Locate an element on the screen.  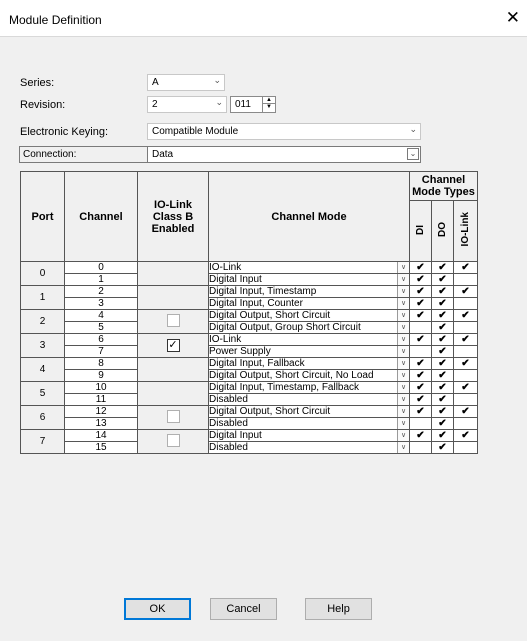
channel-mode-value: Digital Output, Short Circuit is located at coordinates (270, 411).